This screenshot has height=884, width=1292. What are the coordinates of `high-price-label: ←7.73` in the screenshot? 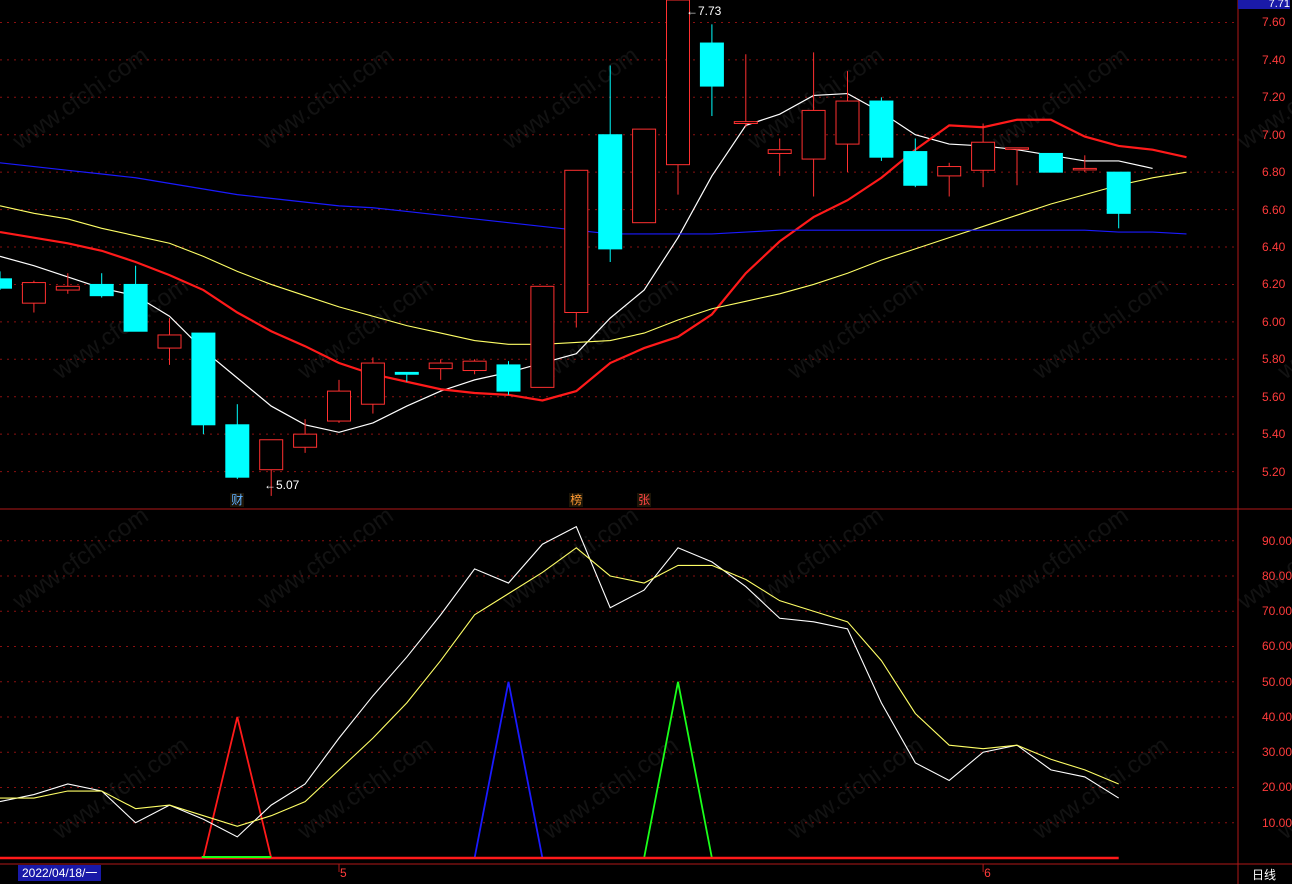 It's located at (704, 11).